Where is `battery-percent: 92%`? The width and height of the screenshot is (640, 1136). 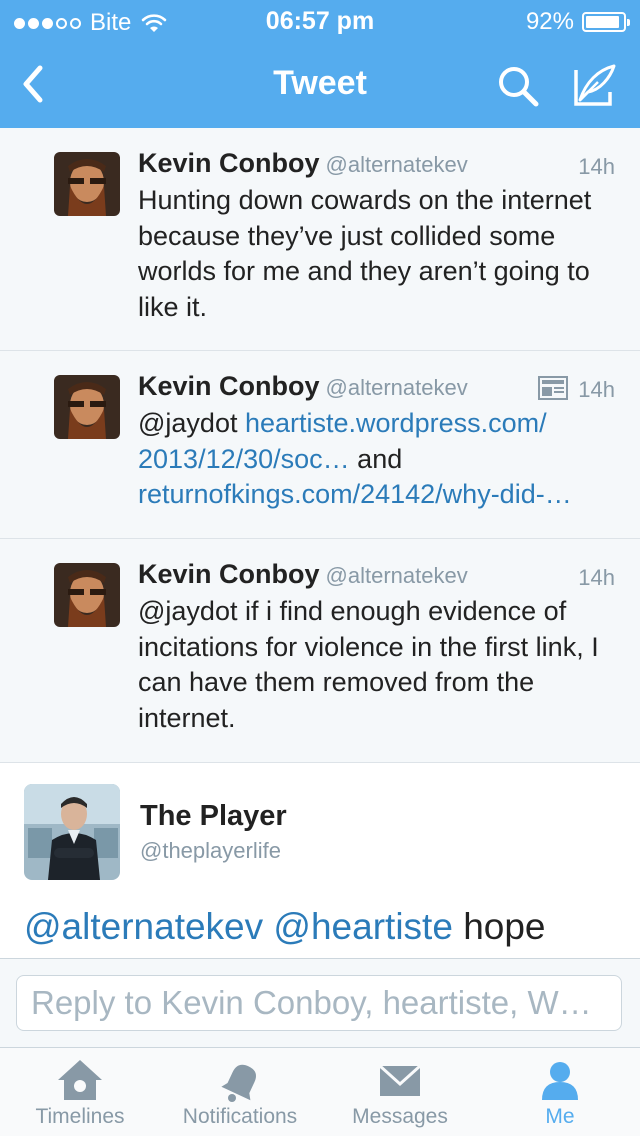
battery-percent: 92% is located at coordinates (549, 21).